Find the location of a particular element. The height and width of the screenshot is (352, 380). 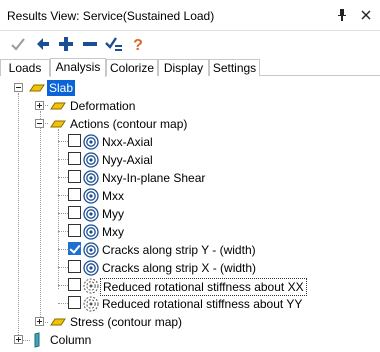

tree-leaf: Nxy-In-plane Shear is located at coordinates (190, 178).